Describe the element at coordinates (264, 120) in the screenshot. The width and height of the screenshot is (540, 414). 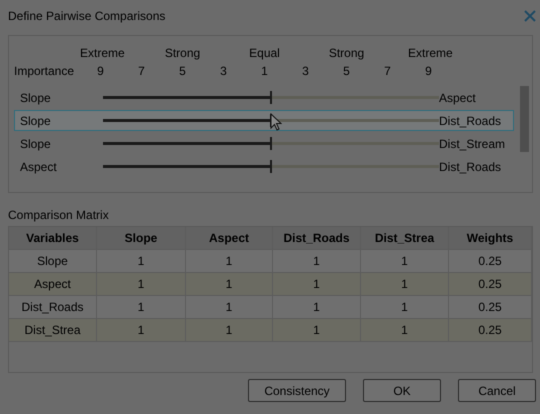
I see `comparison-row: Slope Dist_Roads` at that location.